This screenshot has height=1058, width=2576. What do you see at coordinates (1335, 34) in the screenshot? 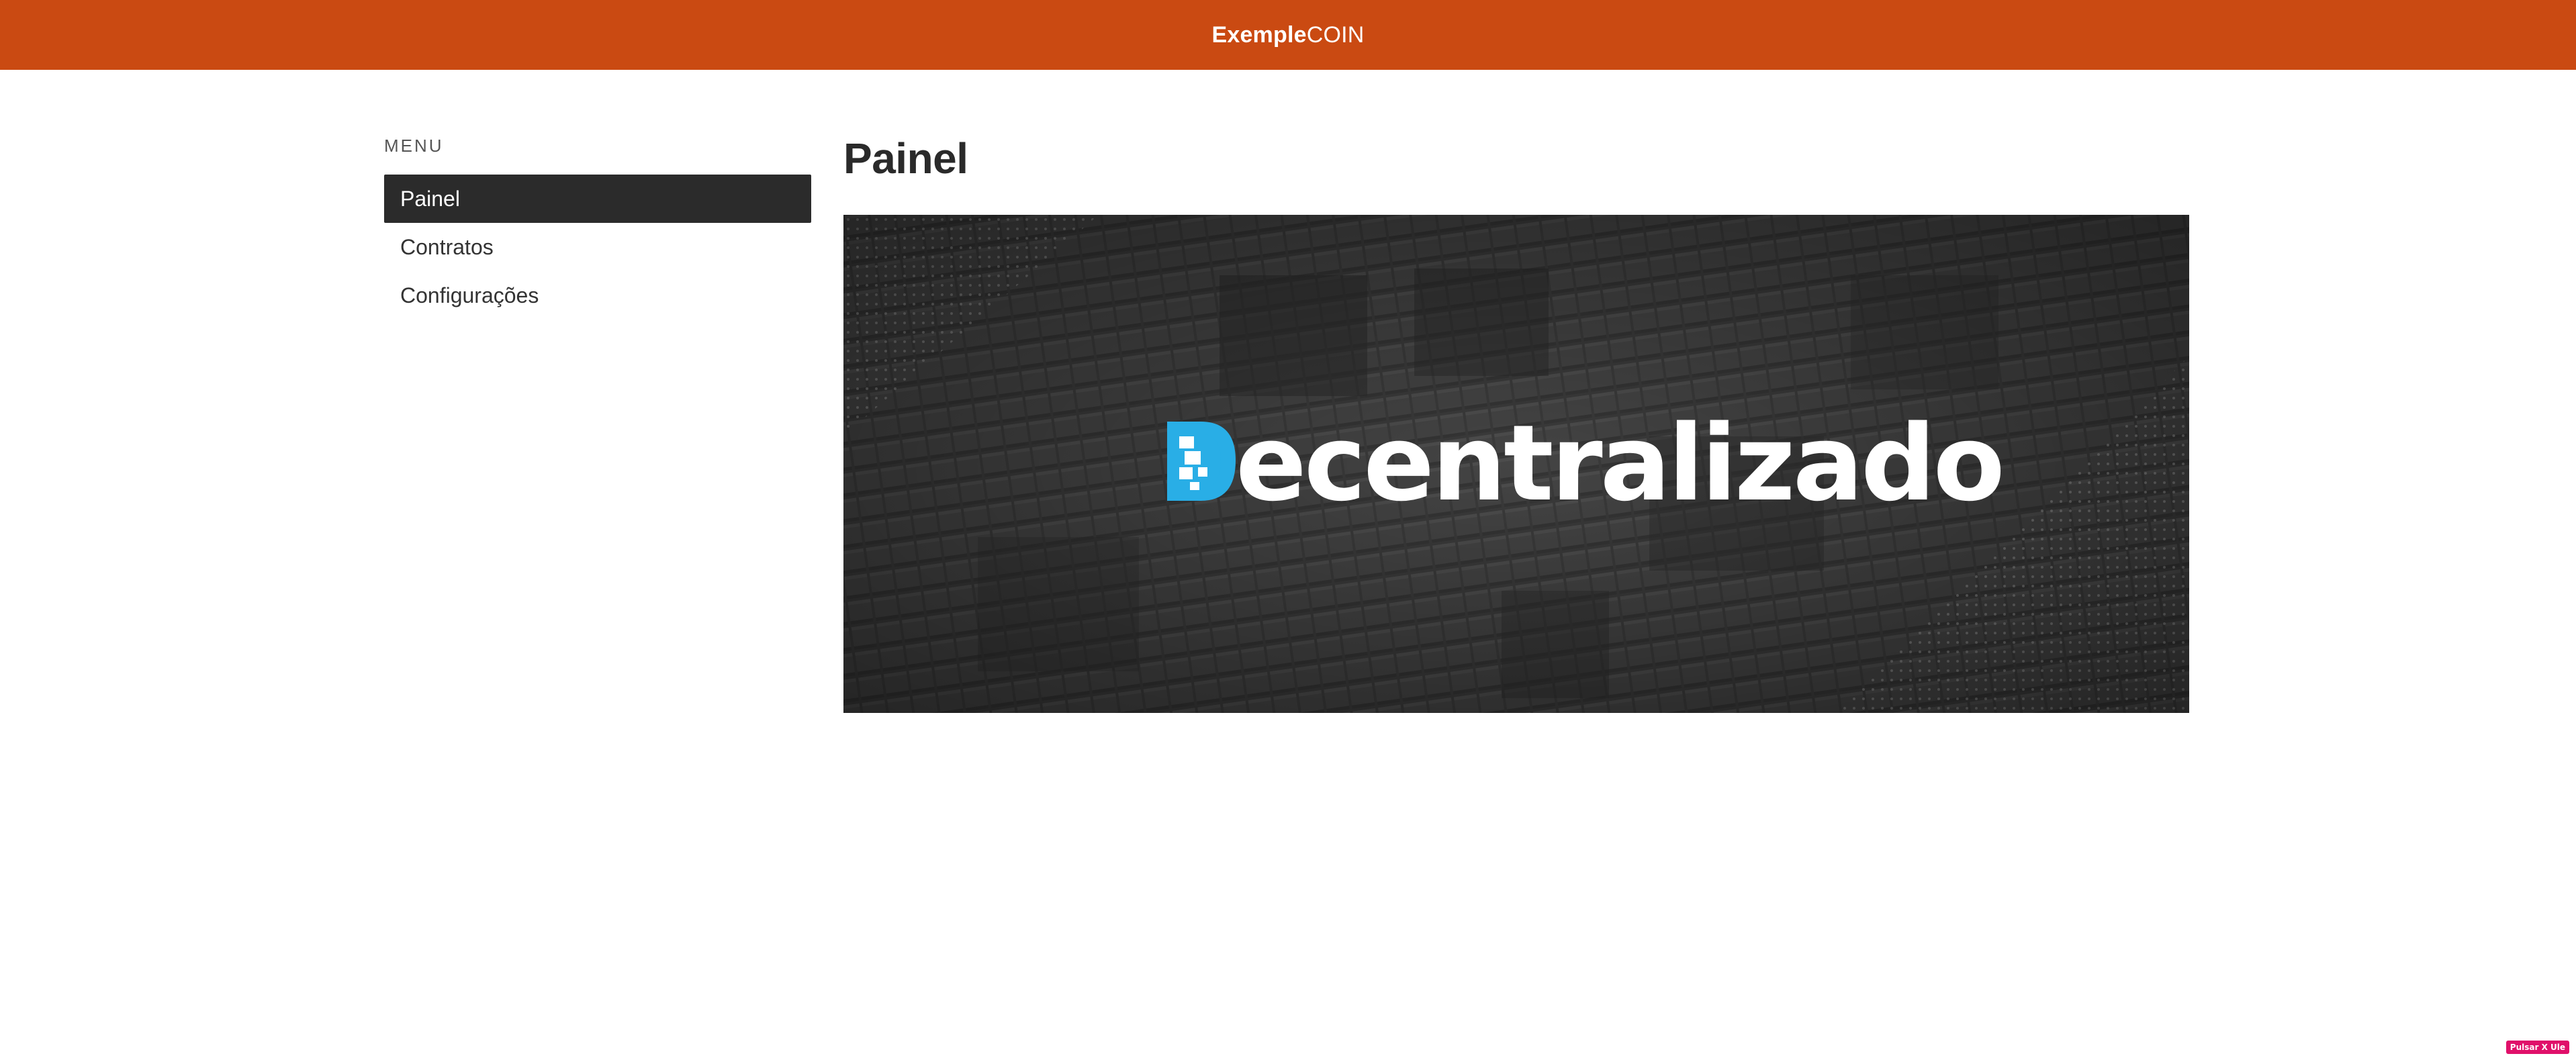
I see `brand-name-light: COIN` at bounding box center [1335, 34].